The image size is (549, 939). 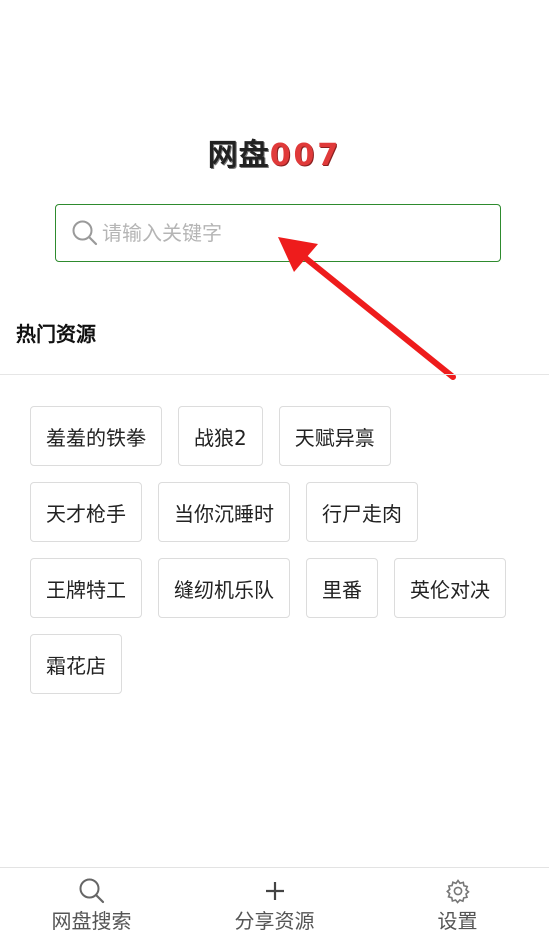 I want to click on tag-item: 英伦对决, so click(x=450, y=588).